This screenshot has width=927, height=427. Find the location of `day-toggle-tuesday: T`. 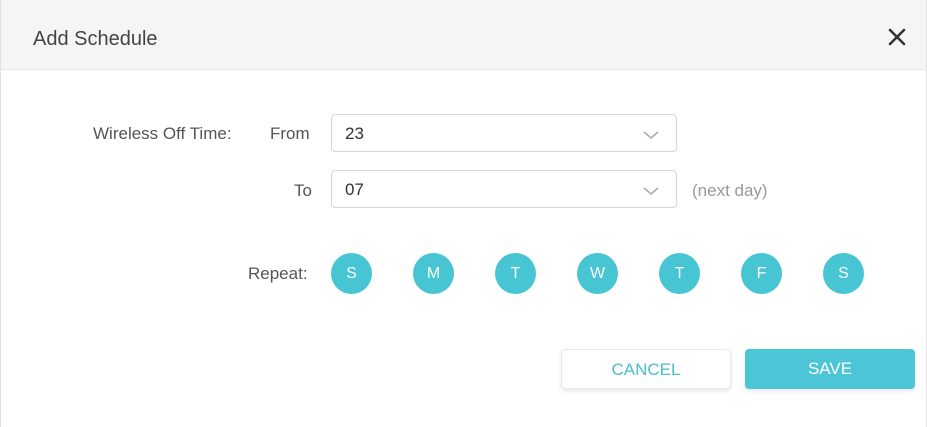

day-toggle-tuesday: T is located at coordinates (515, 273).